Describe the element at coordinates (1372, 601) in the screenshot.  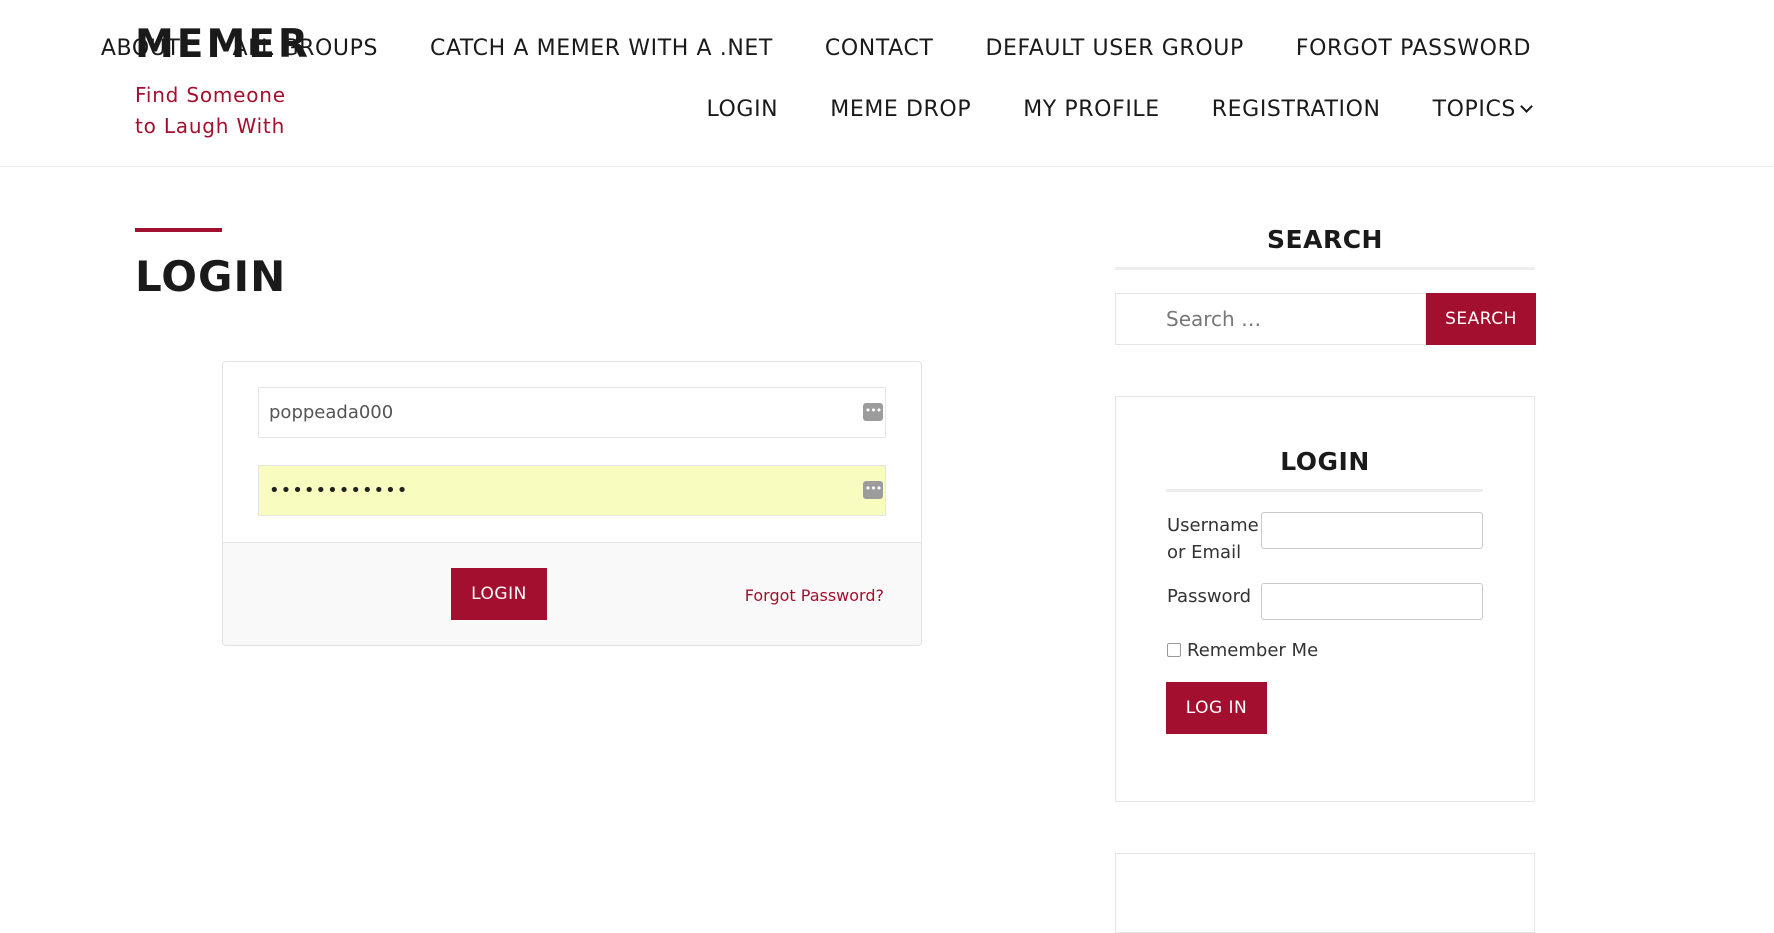
I see `widget-password-input` at that location.